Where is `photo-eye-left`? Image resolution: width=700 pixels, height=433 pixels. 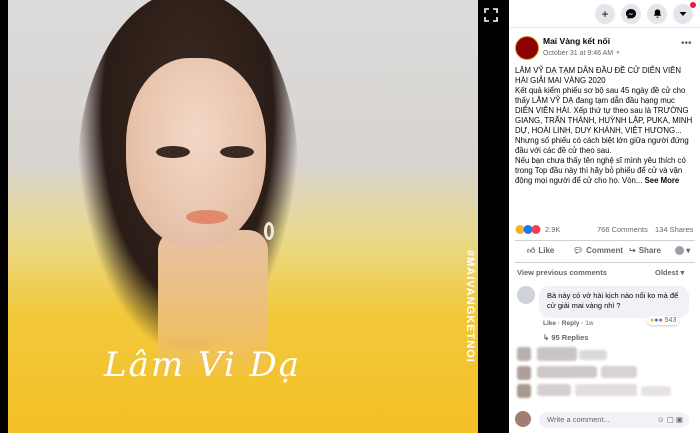
photo-eye-left is located at coordinates (173, 152).